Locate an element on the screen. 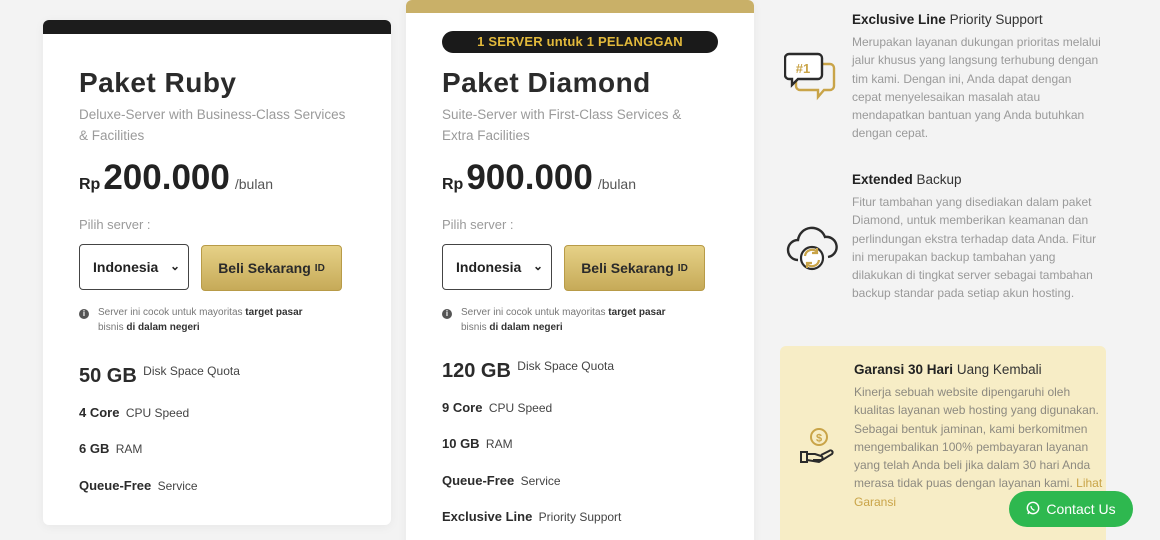 This screenshot has height=540, width=1160. plan-price: Rp900.000/bulan is located at coordinates (539, 178).